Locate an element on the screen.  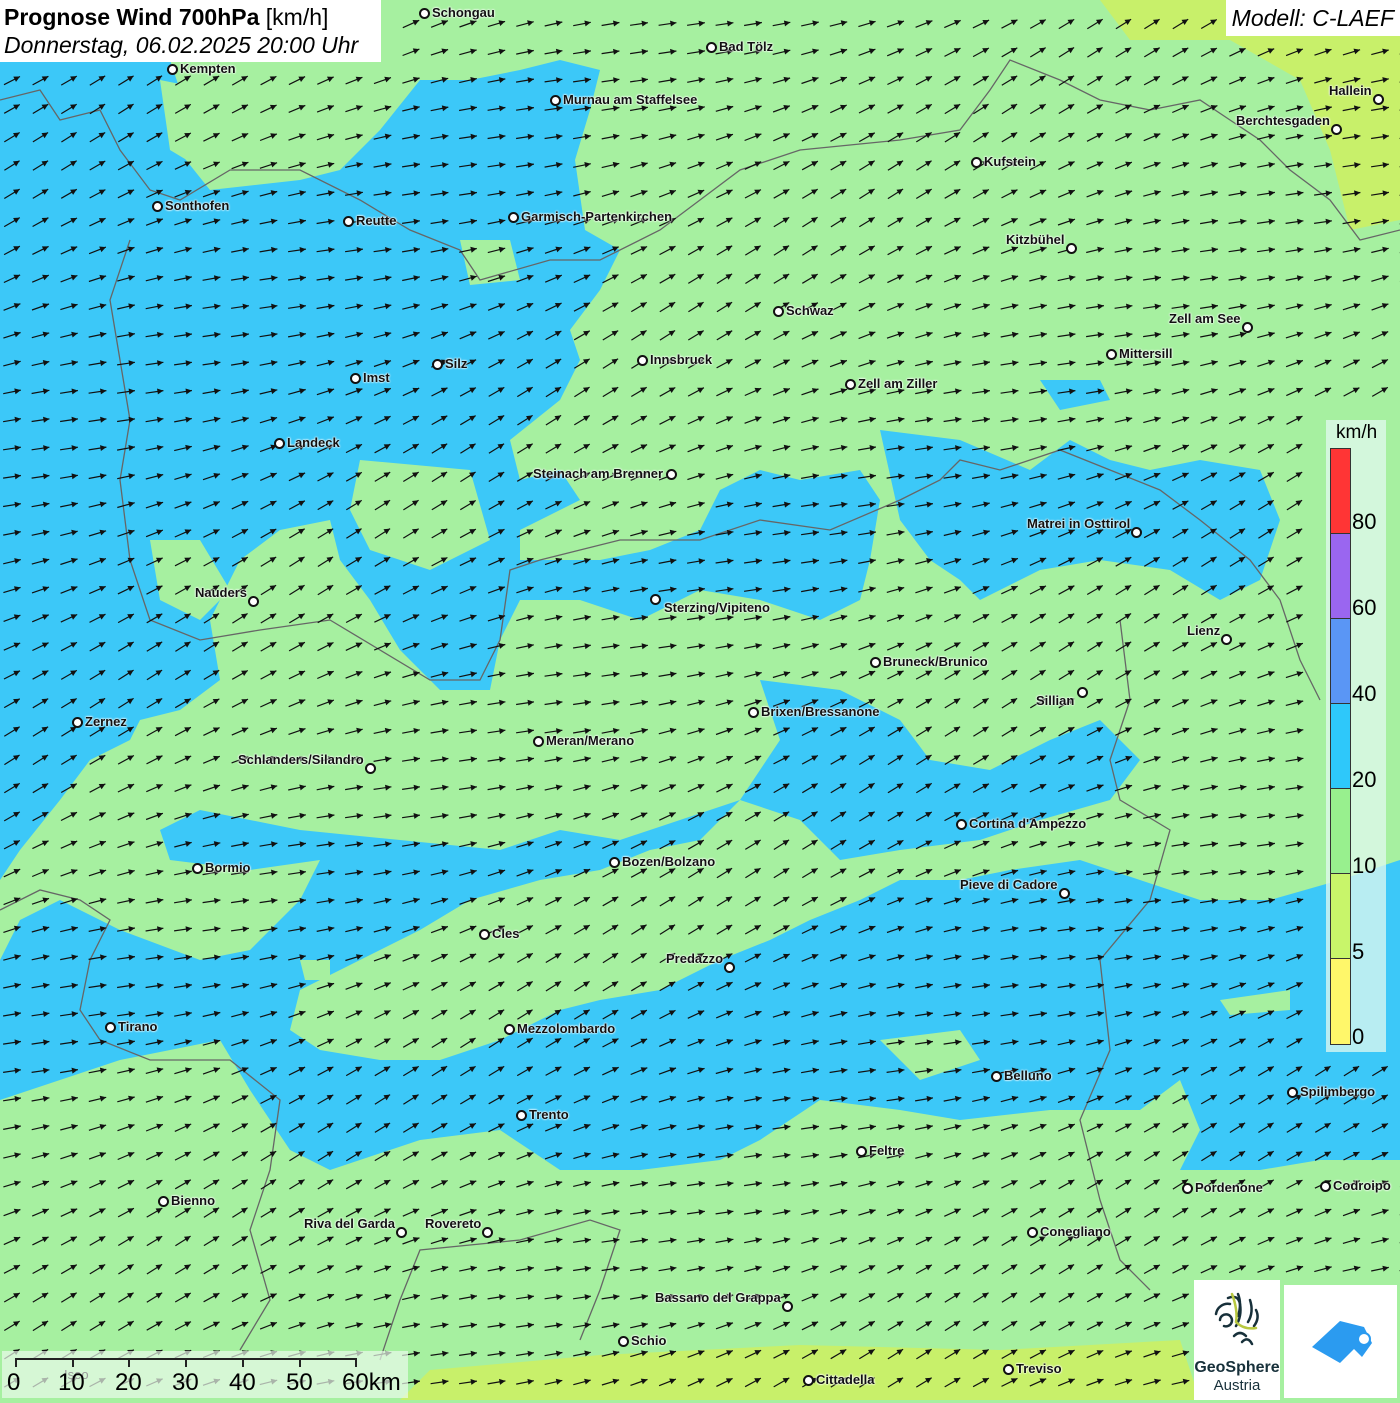
city-label: Bad Tölz is located at coordinates (746, 46).